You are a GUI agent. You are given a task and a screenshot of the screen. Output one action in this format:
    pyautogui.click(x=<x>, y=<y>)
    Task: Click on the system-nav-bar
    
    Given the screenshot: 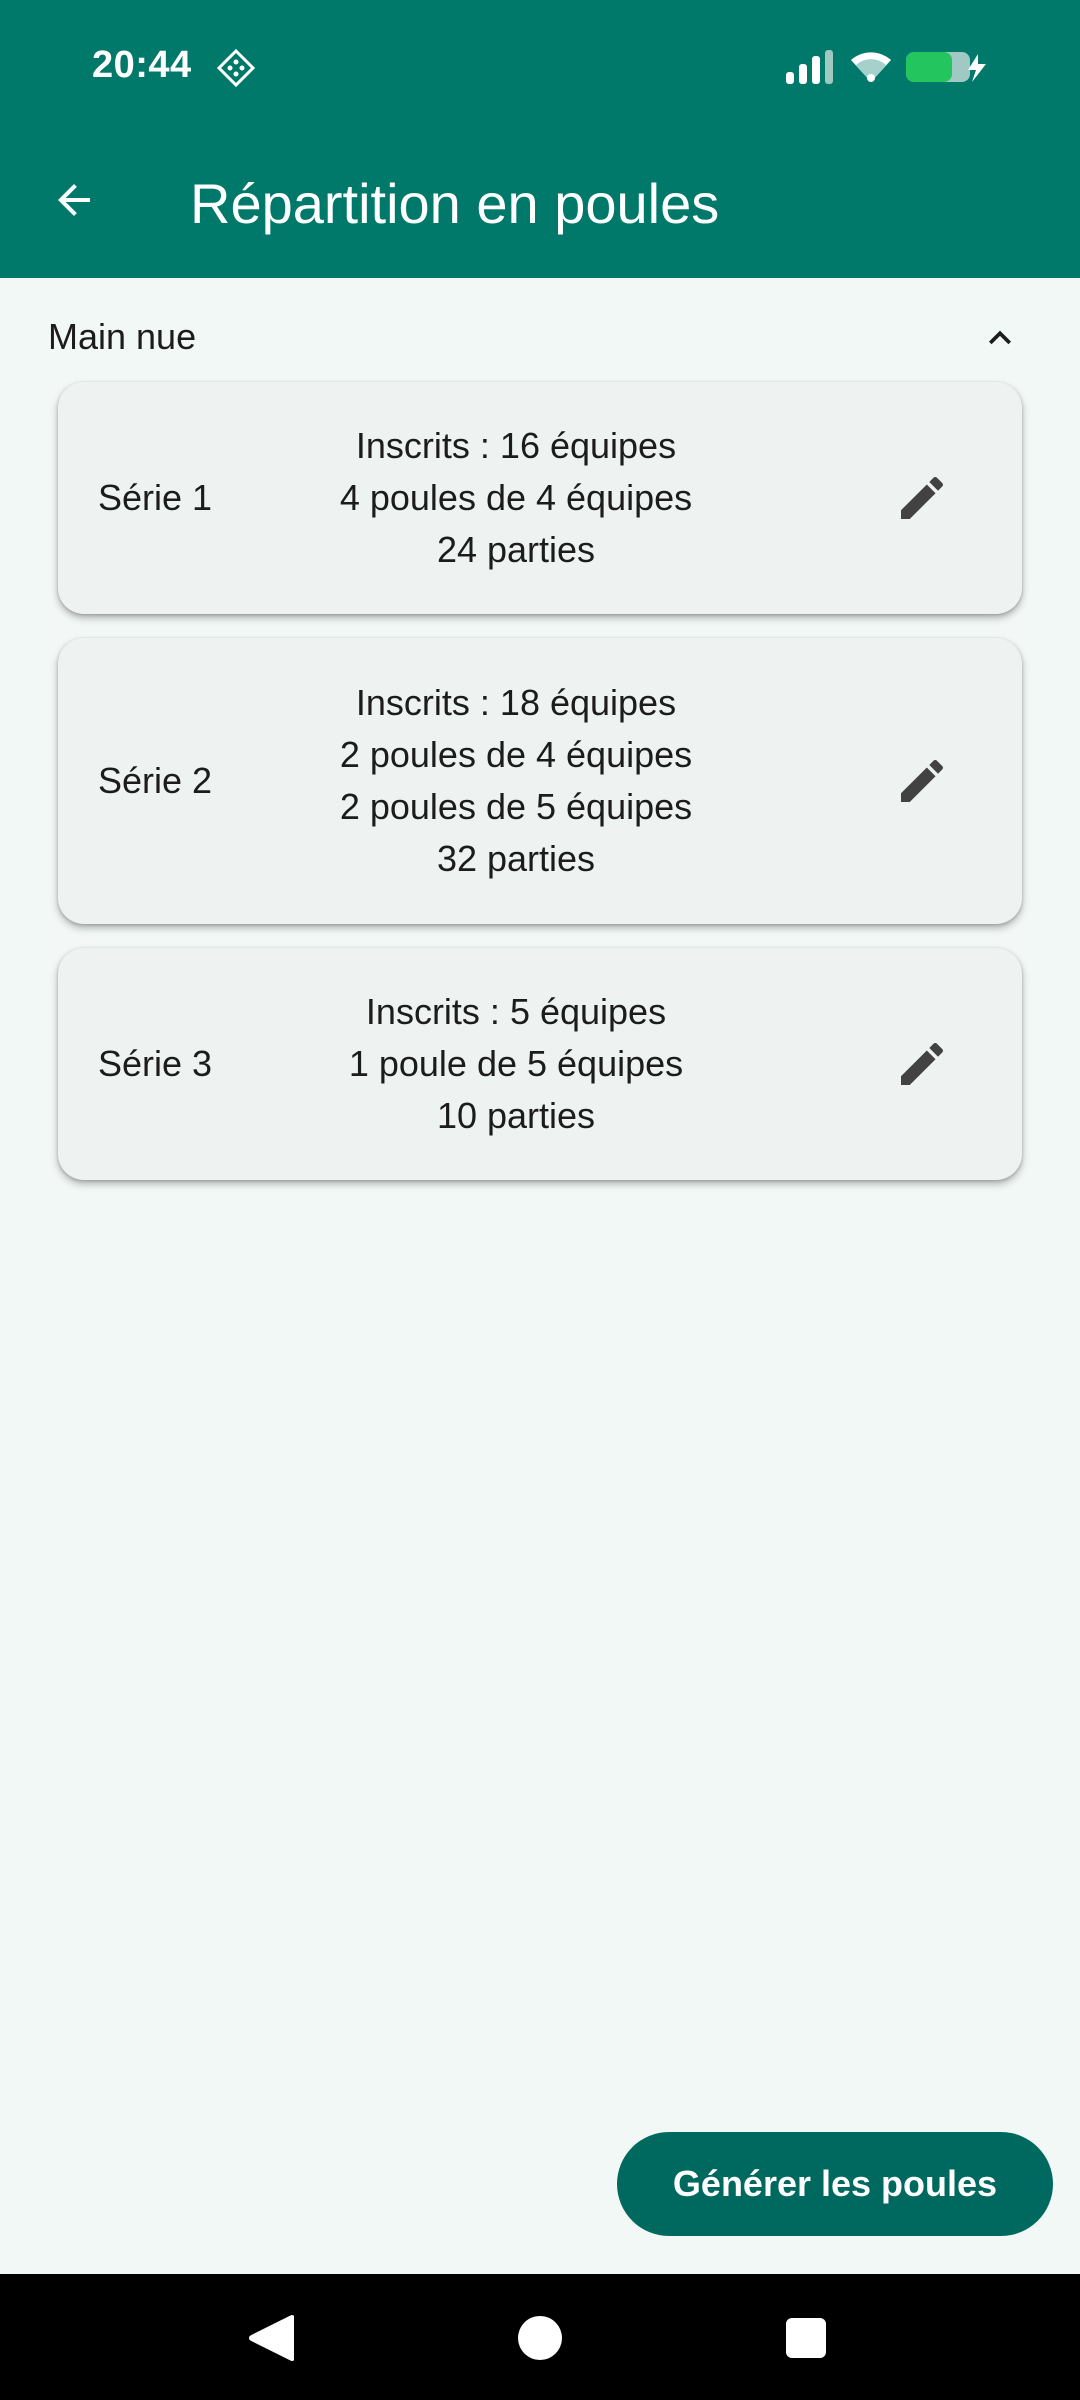 What is the action you would take?
    pyautogui.click(x=540, y=2337)
    